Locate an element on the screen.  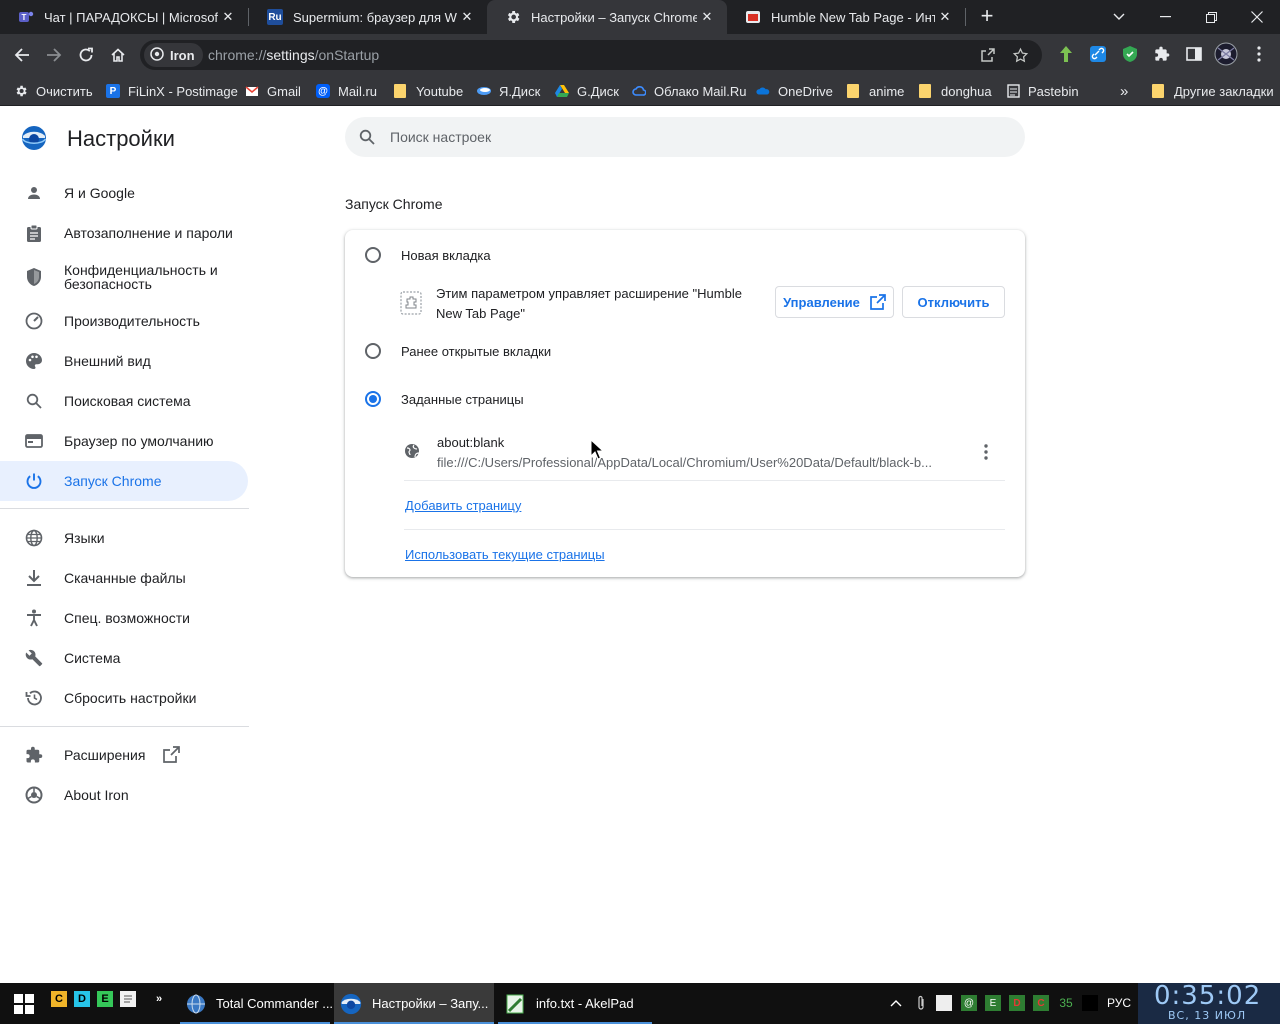
site-info-chip: Iron is located at coordinates (173, 55).